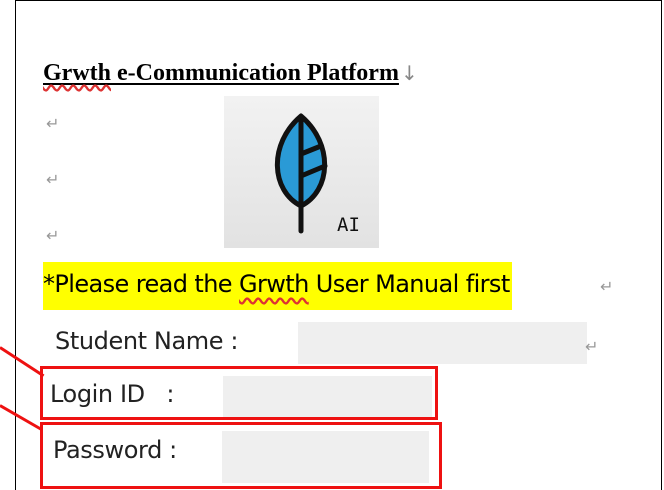 The width and height of the screenshot is (664, 490). Describe the element at coordinates (239, 393) in the screenshot. I see `login-id-highlight-box` at that location.